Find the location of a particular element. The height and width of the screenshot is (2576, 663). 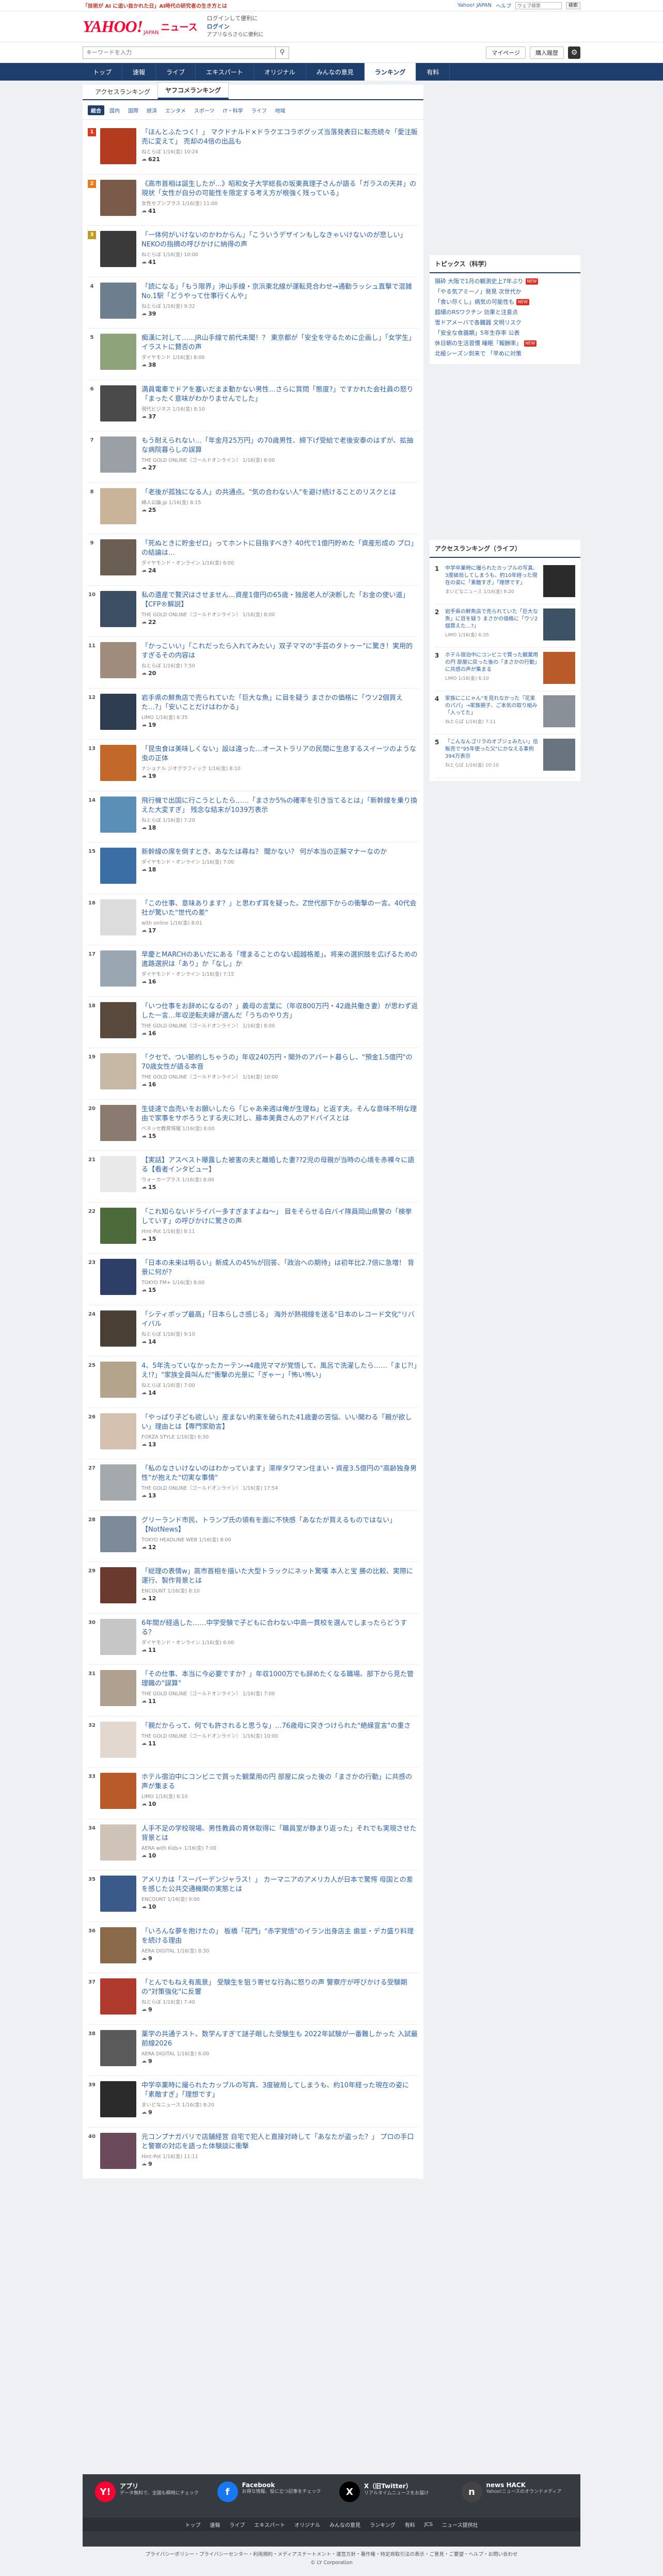

help-link: ヘルプ is located at coordinates (503, 5).